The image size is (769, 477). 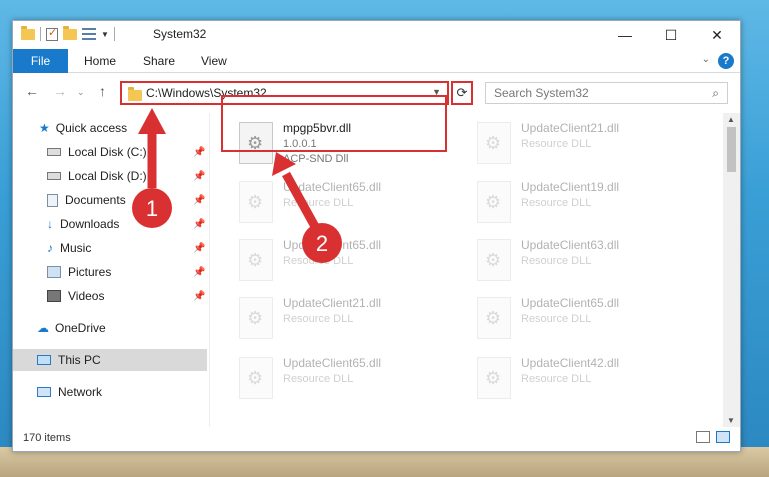 What do you see at coordinates (376, 61) in the screenshot?
I see `ribbon: File Home Share View ⌄ ?` at bounding box center [376, 61].